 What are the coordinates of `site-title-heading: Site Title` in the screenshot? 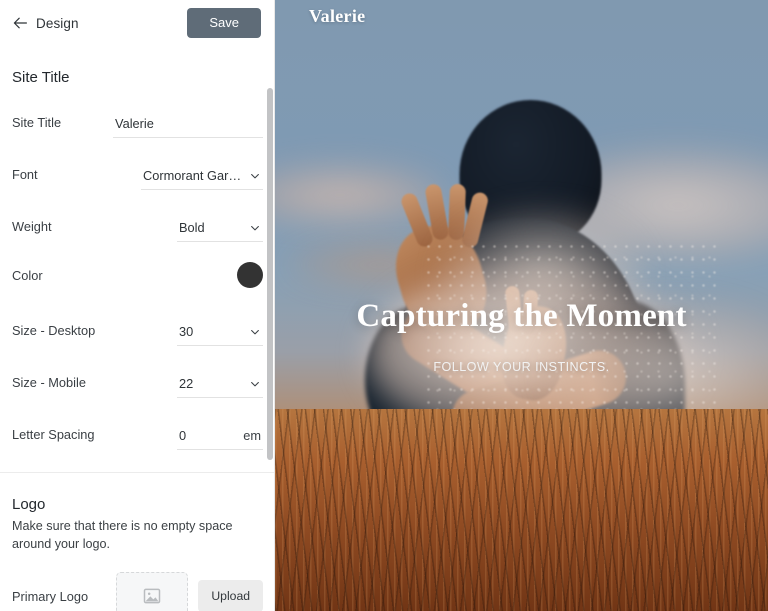 It's located at (41, 77).